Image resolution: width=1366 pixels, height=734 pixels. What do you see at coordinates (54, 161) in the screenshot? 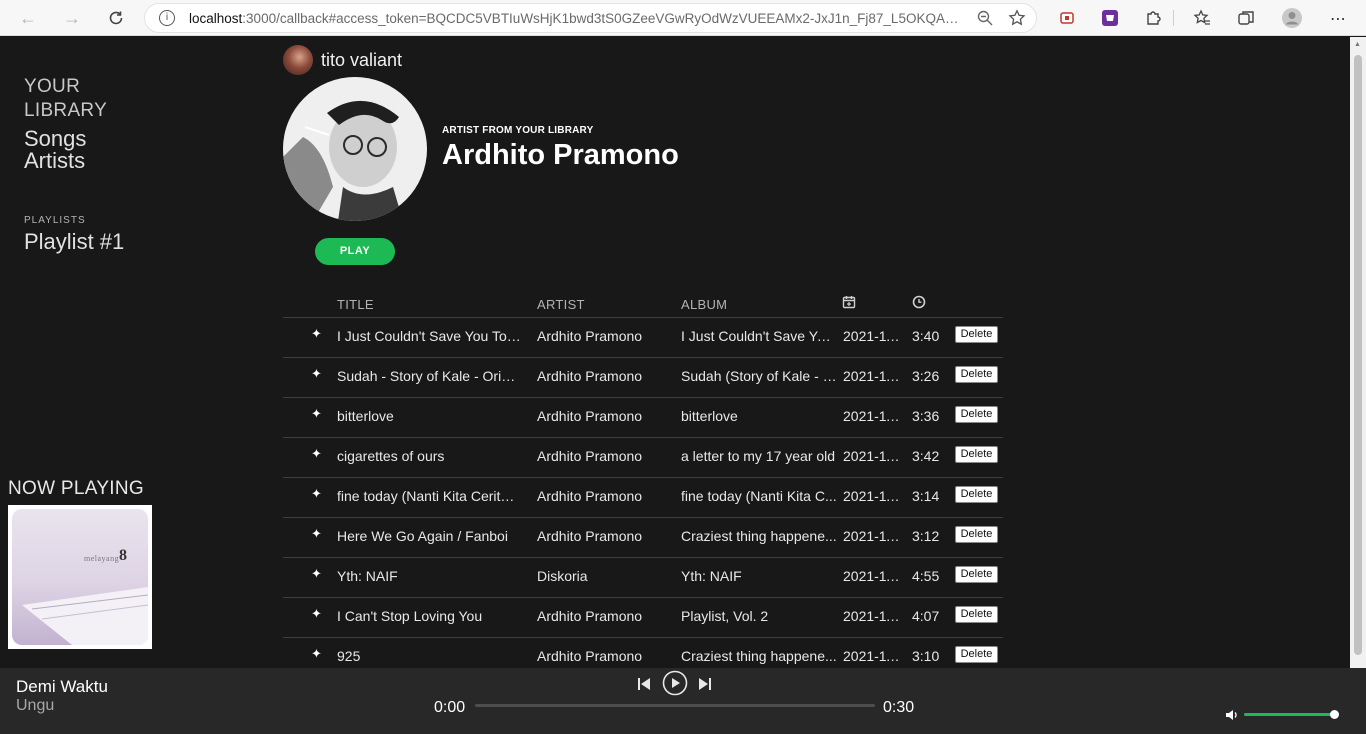
I see `sidebar-item-artists: Artists` at bounding box center [54, 161].